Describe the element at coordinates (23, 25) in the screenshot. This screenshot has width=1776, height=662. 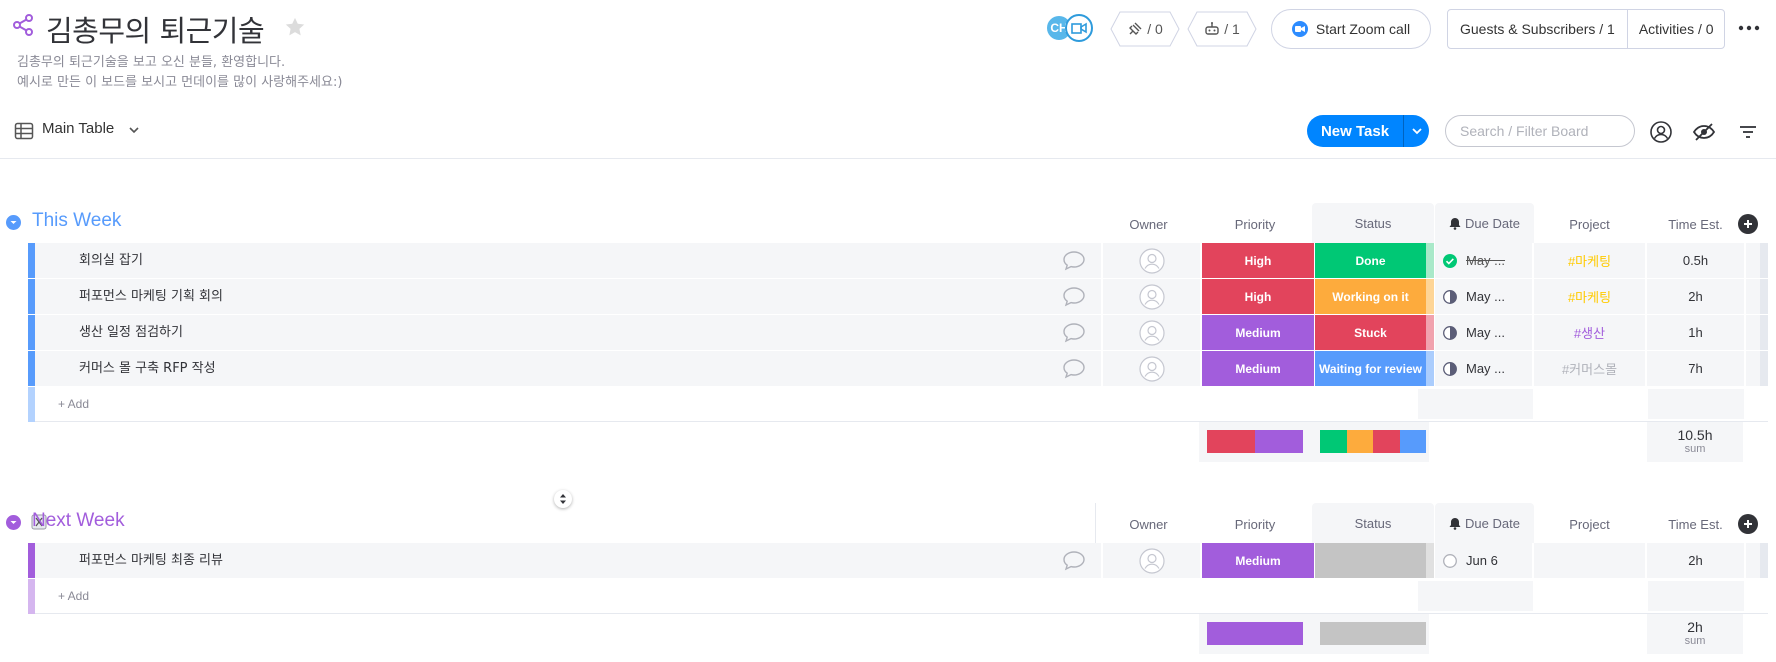
I see `share-icon` at that location.